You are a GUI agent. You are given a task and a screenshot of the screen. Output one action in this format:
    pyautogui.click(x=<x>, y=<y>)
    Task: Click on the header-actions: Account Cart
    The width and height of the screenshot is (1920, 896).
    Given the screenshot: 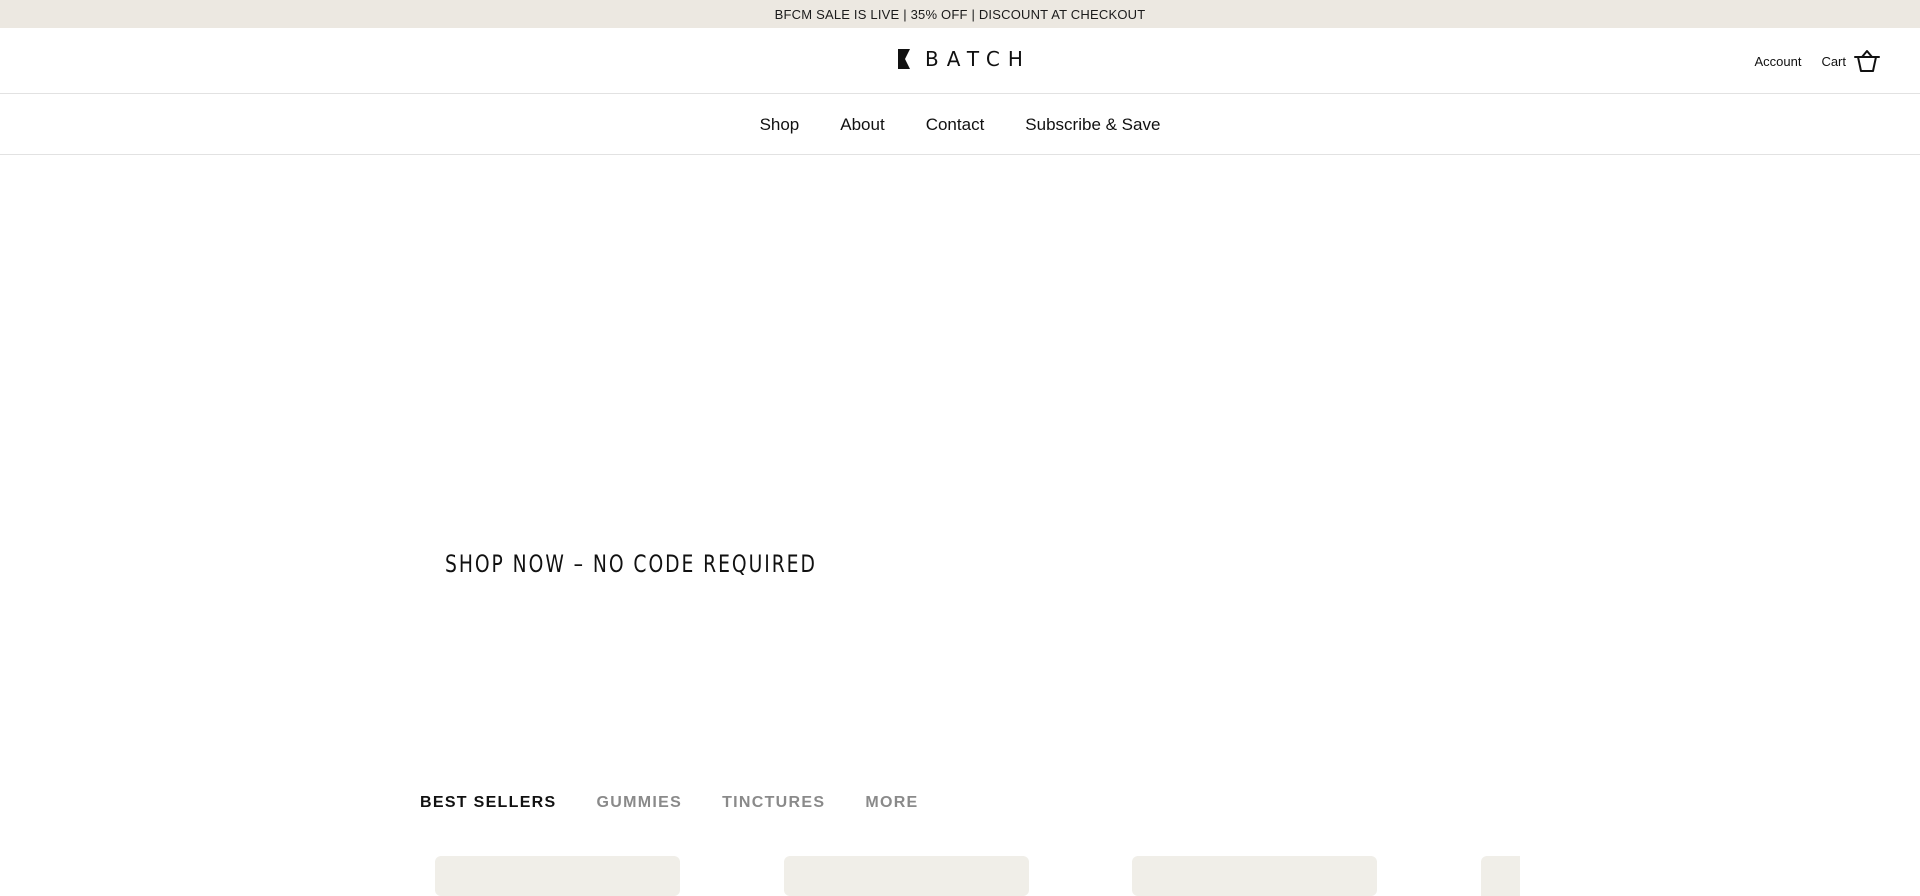 What is the action you would take?
    pyautogui.click(x=1817, y=61)
    